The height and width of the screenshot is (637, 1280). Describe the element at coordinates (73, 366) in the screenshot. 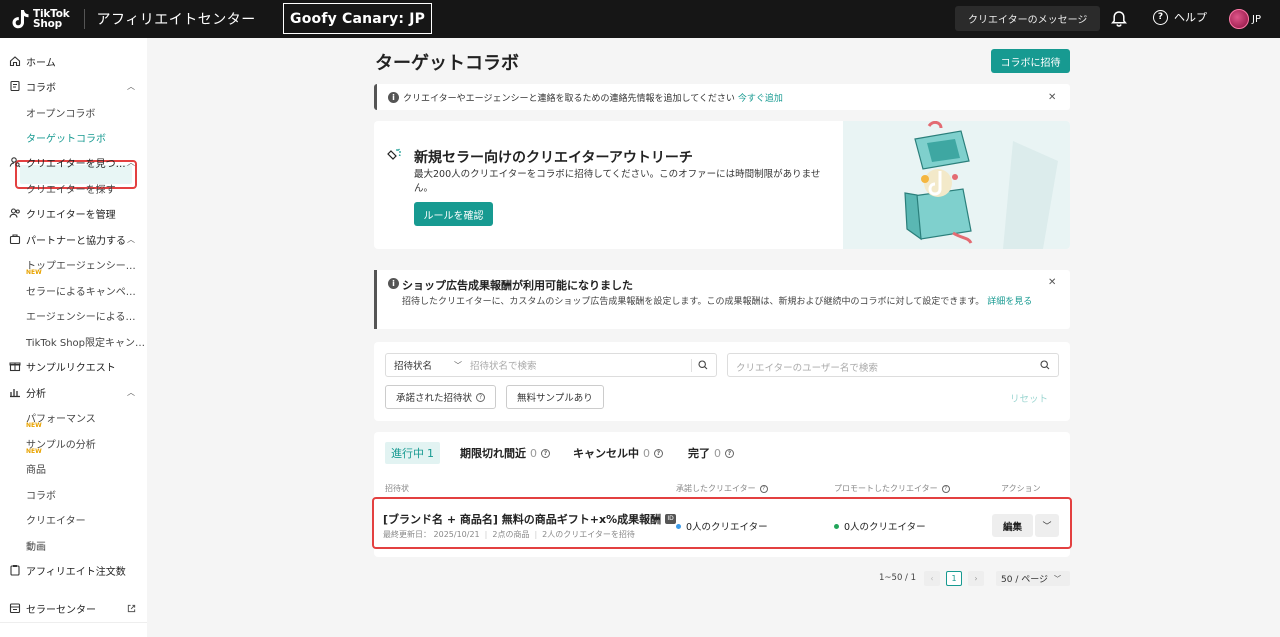

I see `sidebar-item-sample-request: サンプルリクエスト` at that location.